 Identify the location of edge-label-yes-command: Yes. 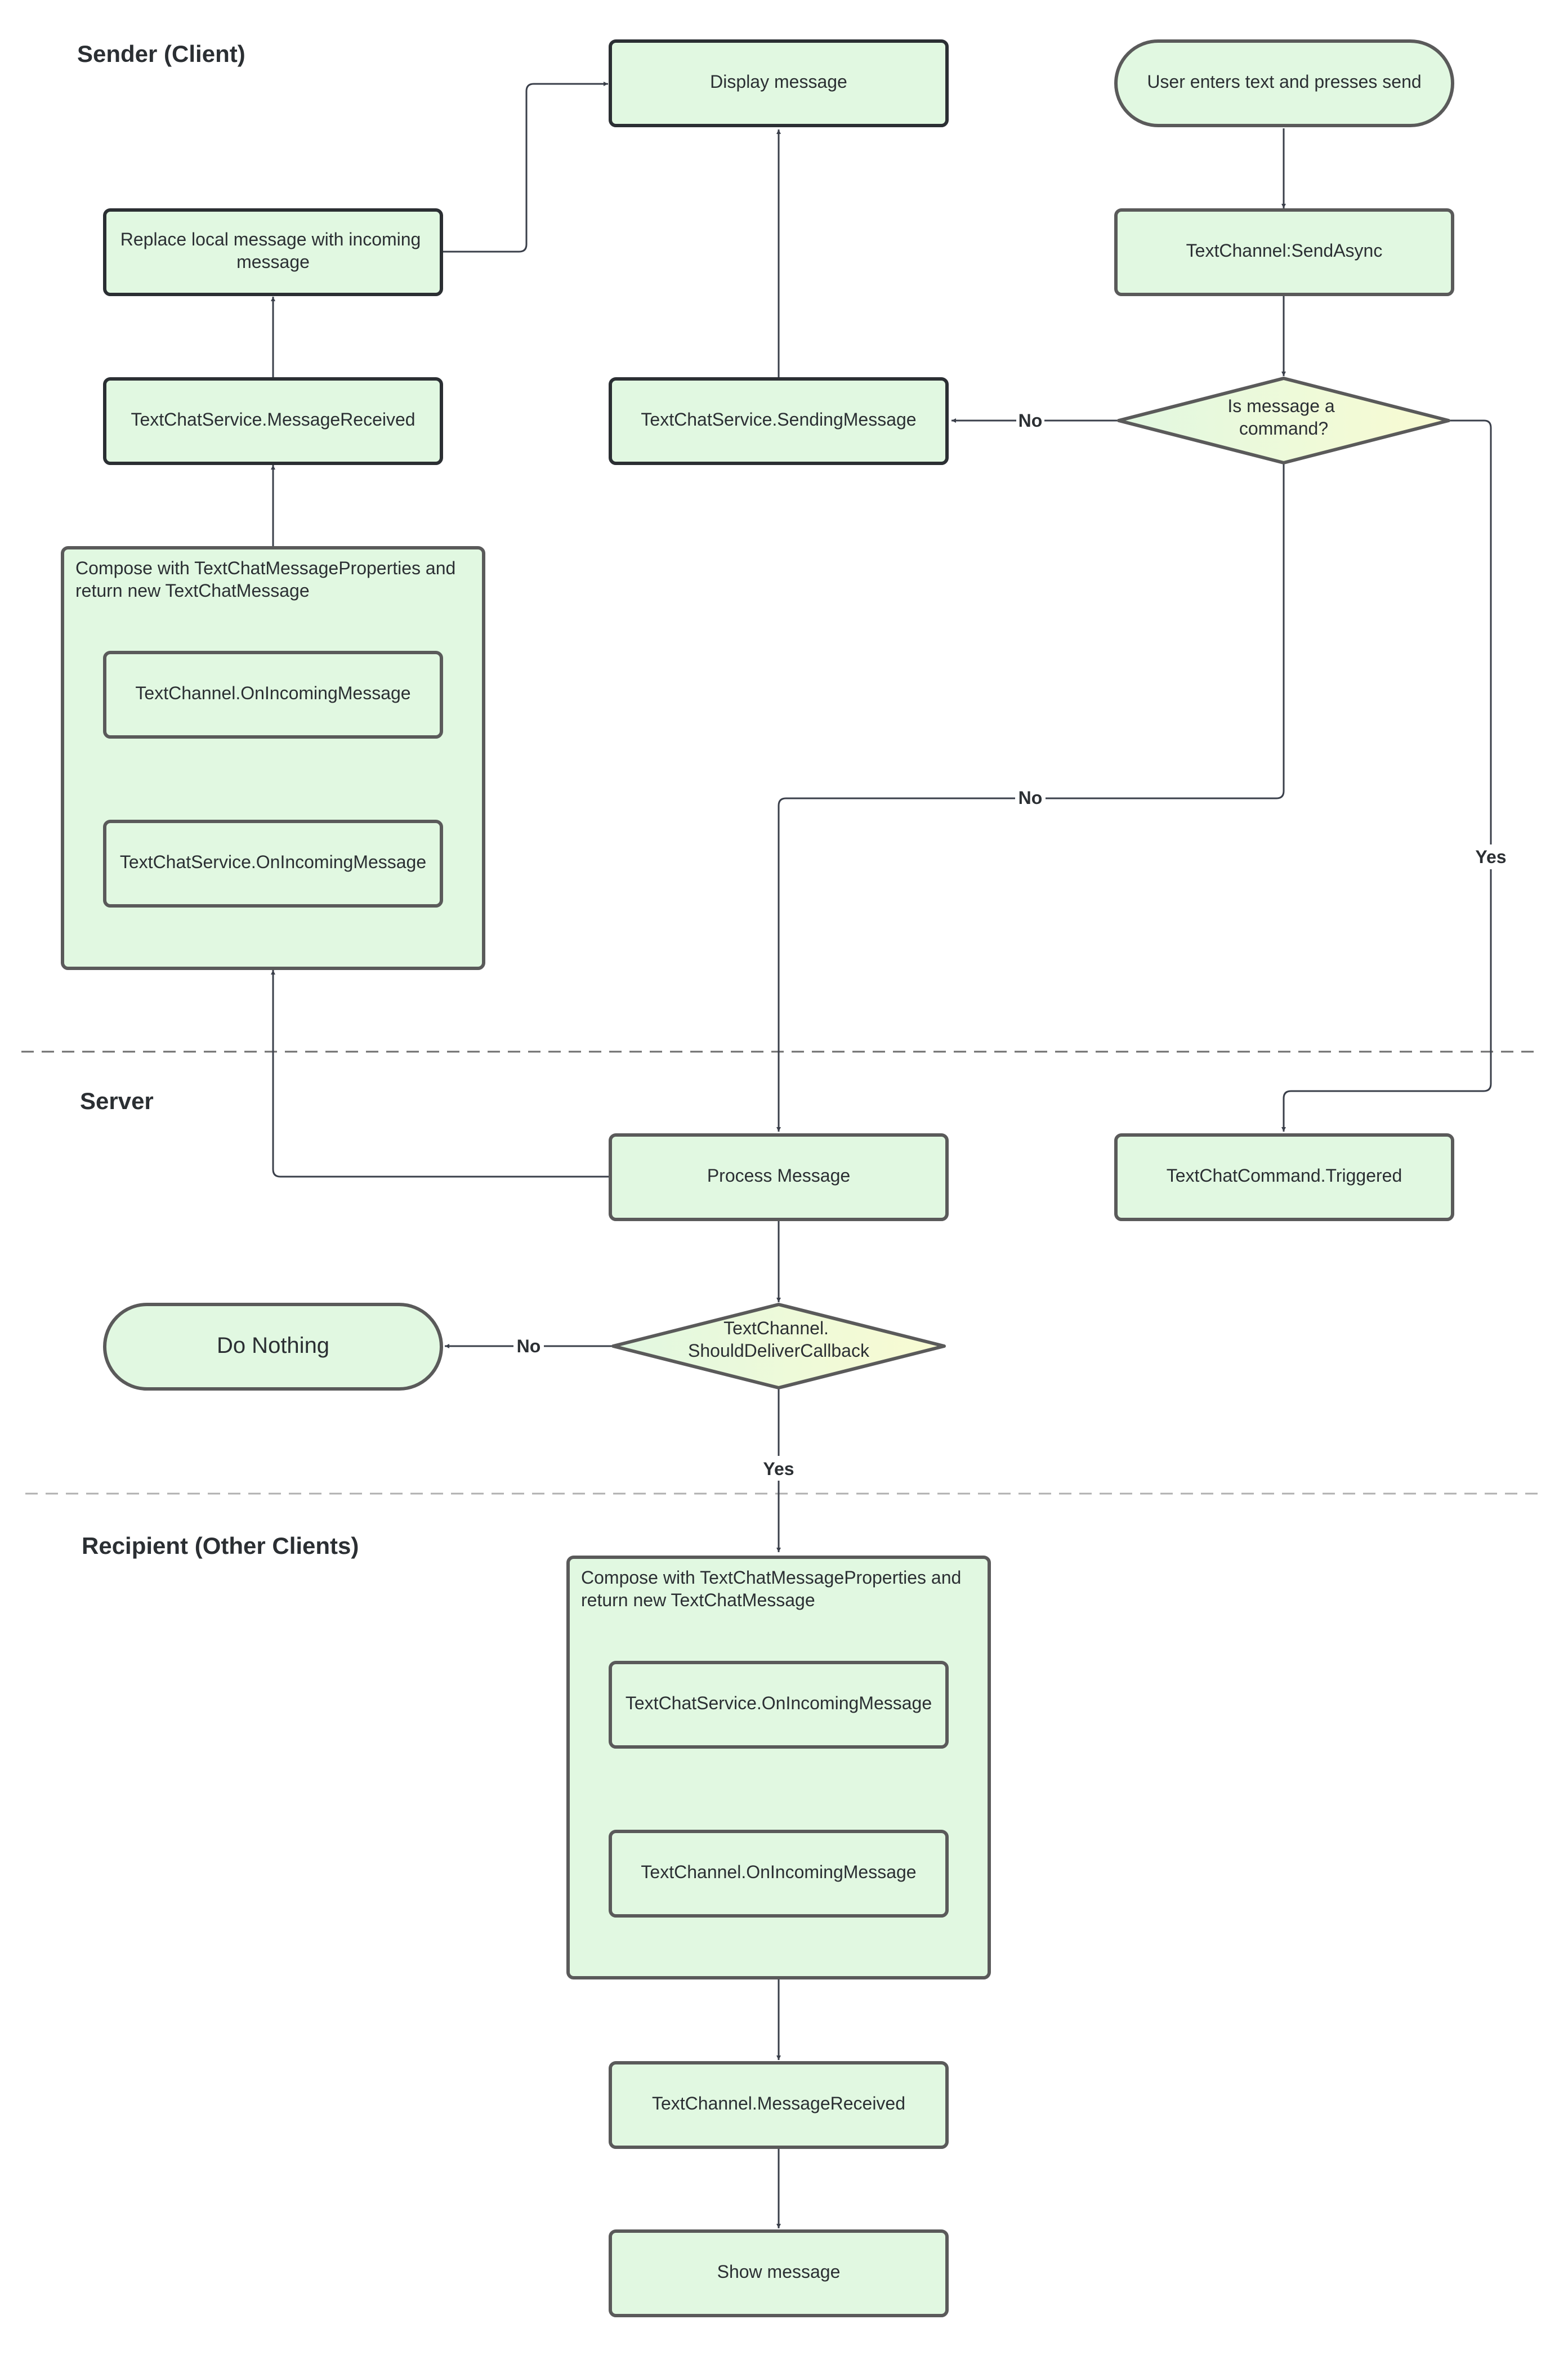
(1490, 857).